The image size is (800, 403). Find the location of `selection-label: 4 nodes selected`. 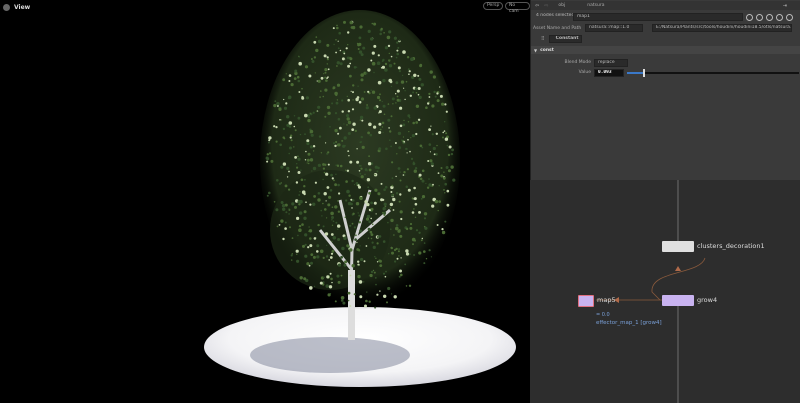

selection-label: 4 nodes selected is located at coordinates (553, 17).